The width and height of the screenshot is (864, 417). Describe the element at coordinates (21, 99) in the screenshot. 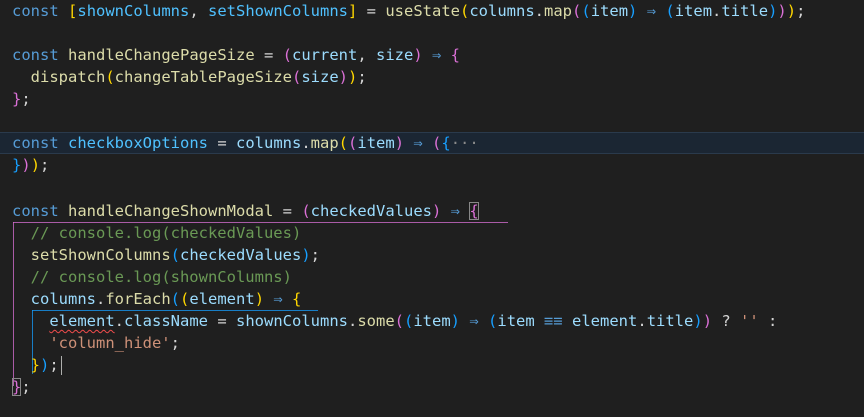

I see `code-line-5: };` at that location.